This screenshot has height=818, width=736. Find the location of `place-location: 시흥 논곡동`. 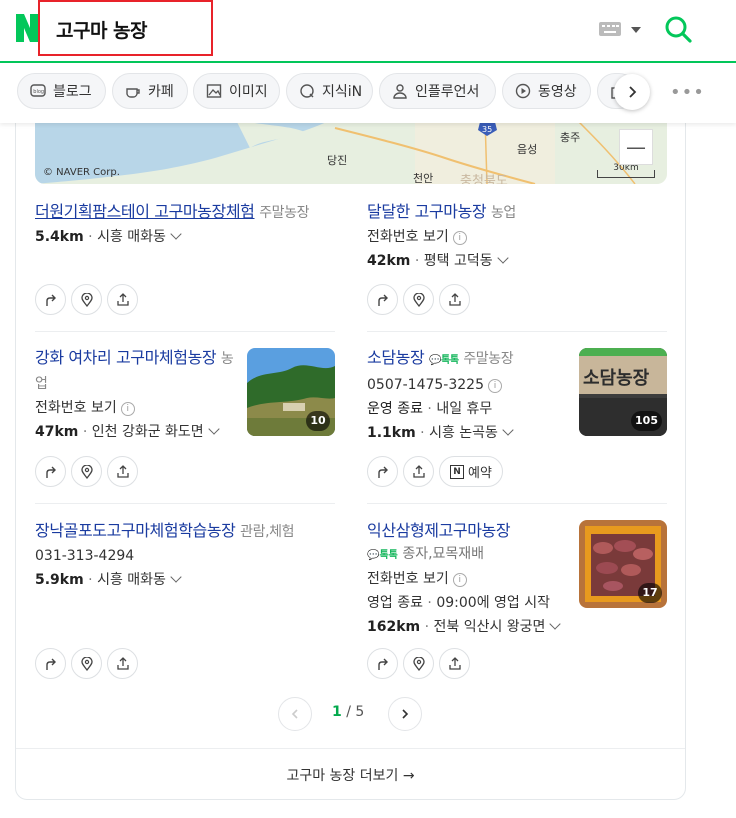

place-location: 시흥 논곡동 is located at coordinates (463, 433).